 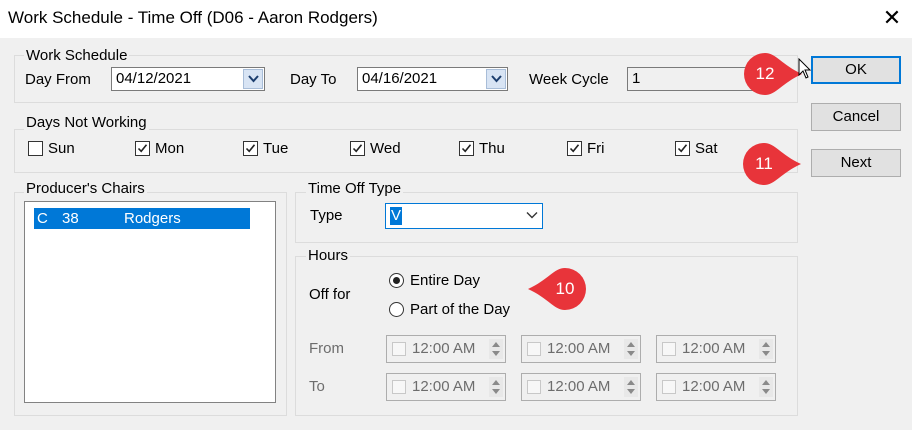 What do you see at coordinates (765, 73) in the screenshot?
I see `callout-number: 12` at bounding box center [765, 73].